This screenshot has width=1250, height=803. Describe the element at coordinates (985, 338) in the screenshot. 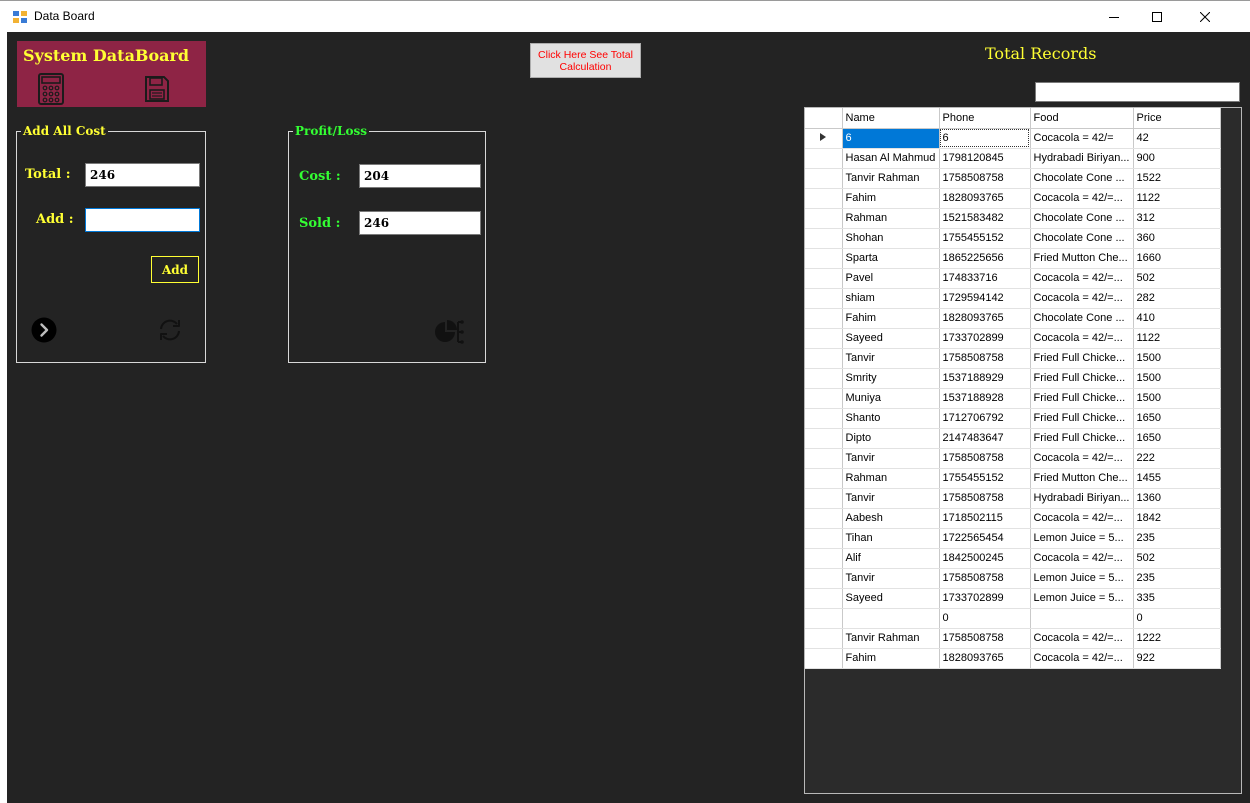

I see `cell-phone: 1733702899` at that location.